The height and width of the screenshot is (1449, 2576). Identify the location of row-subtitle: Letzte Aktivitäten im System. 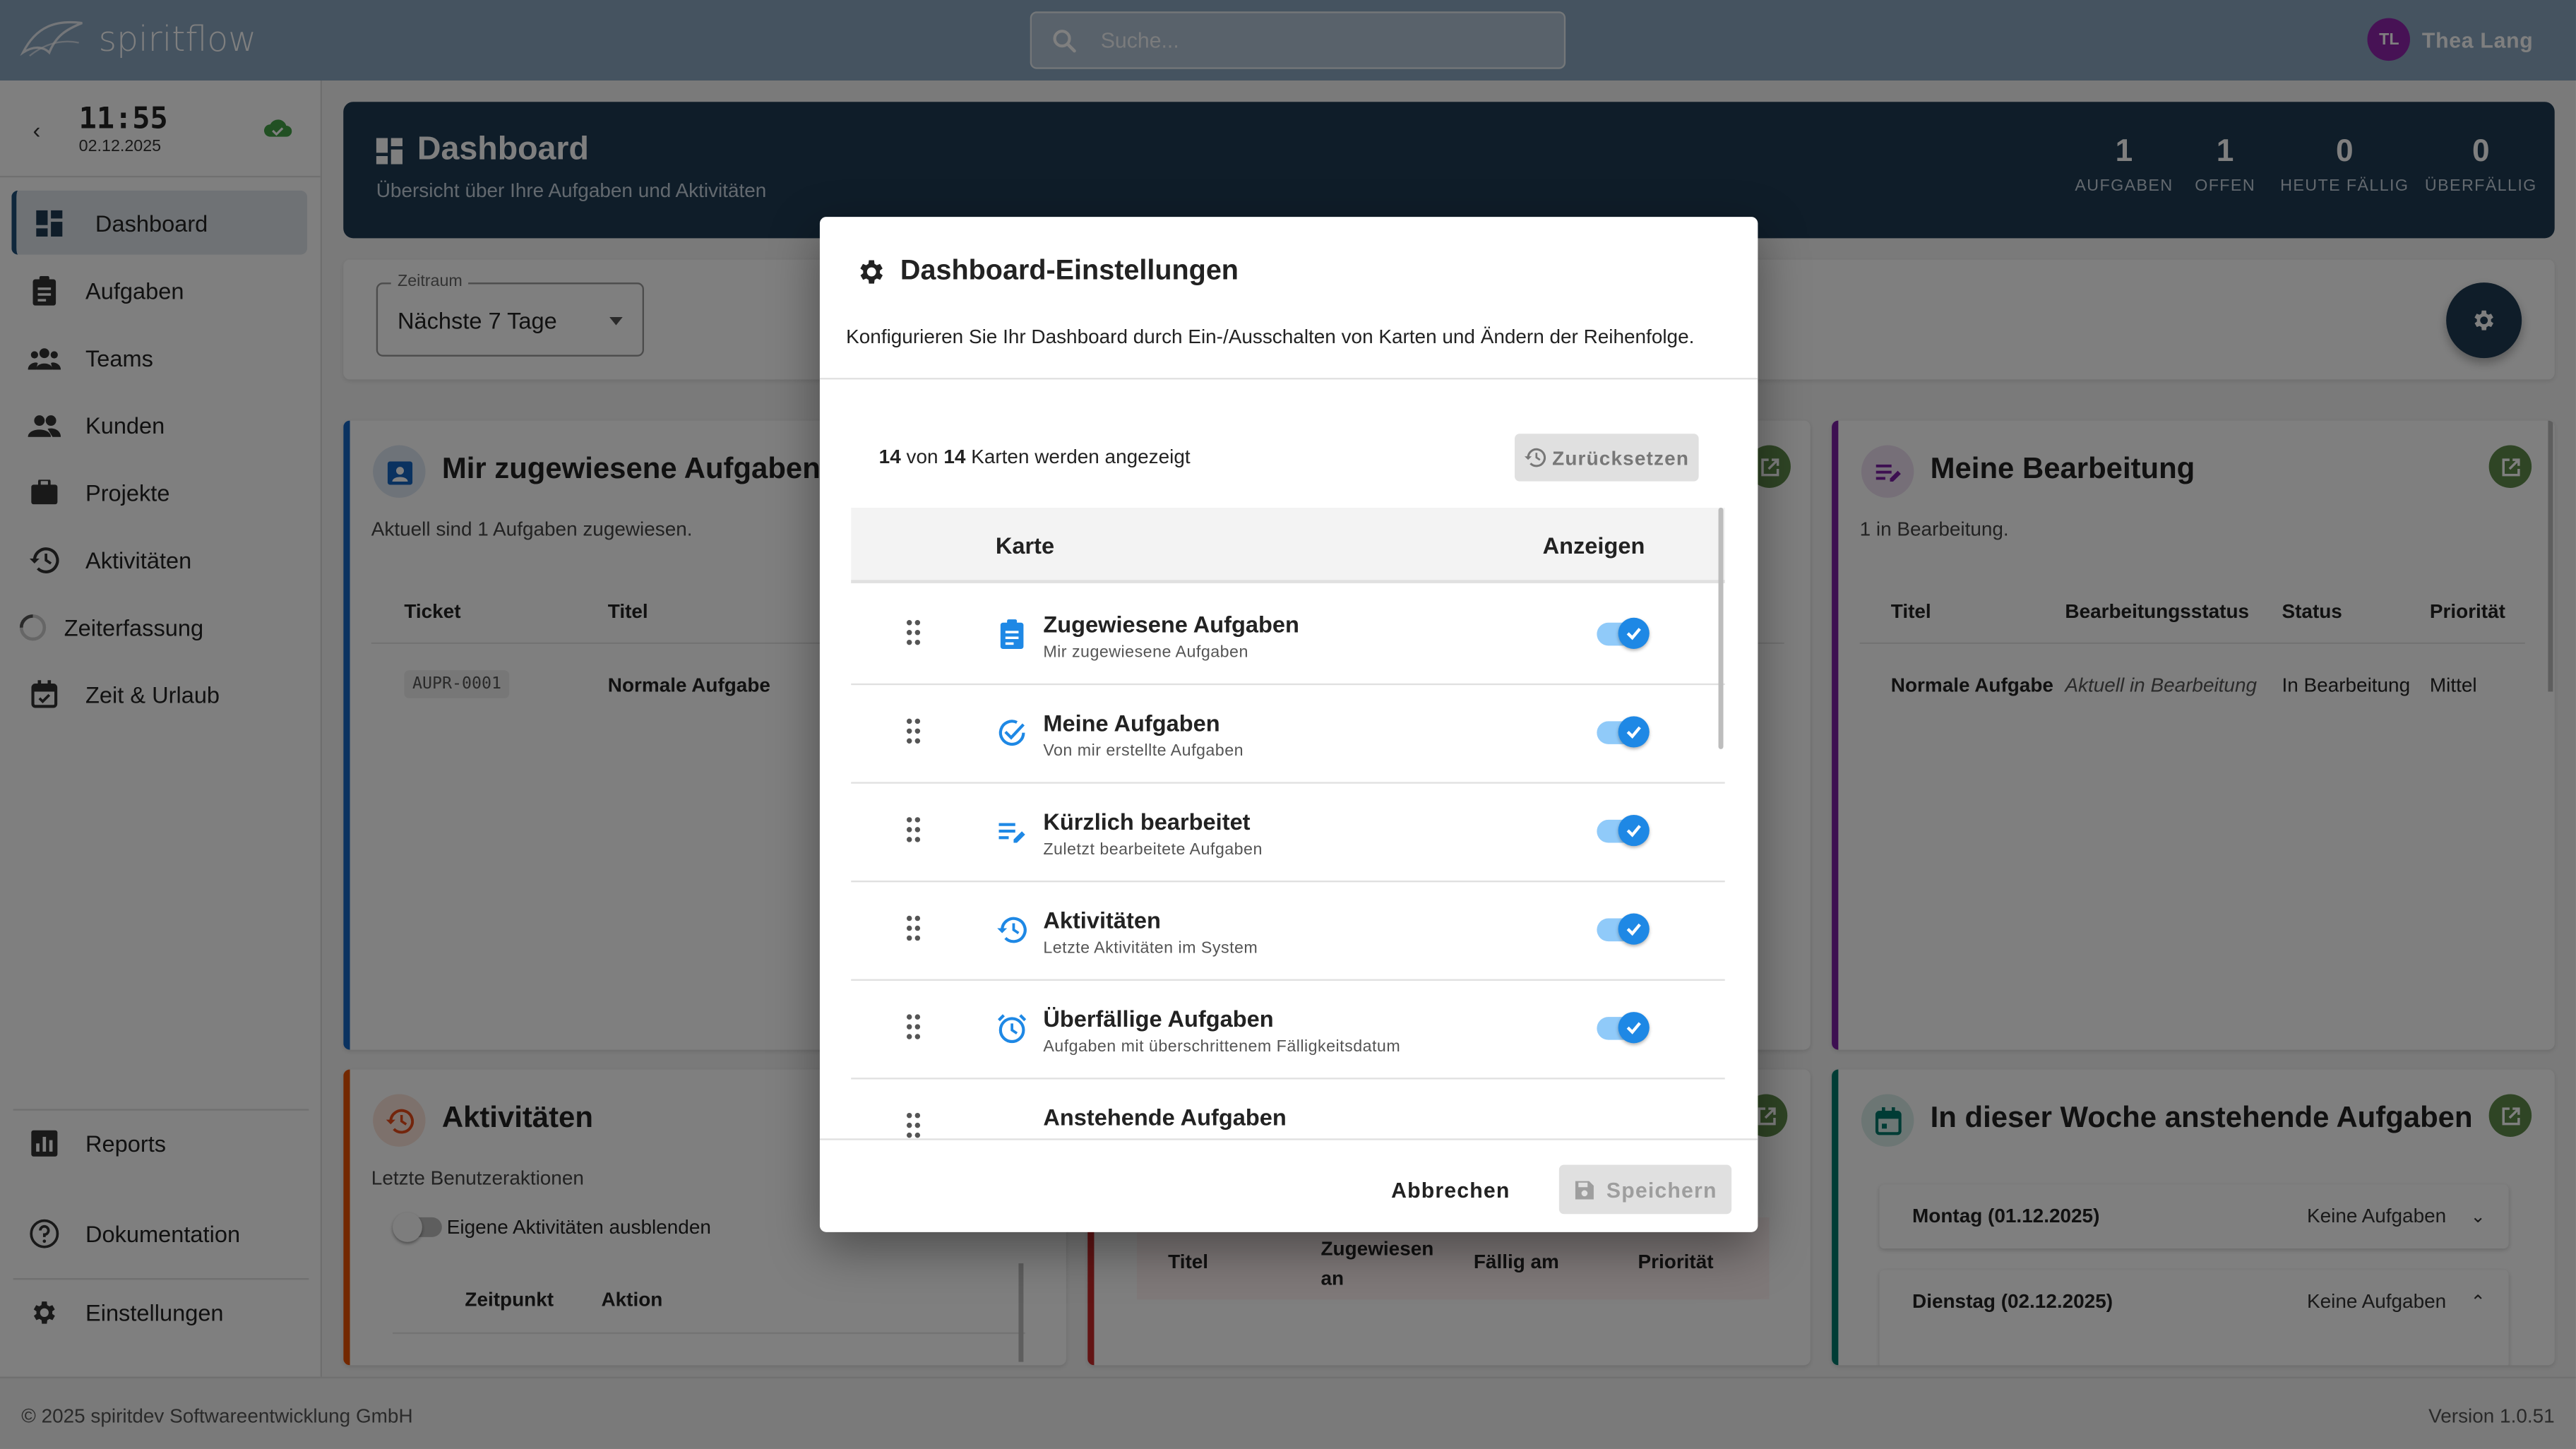
(1150, 948).